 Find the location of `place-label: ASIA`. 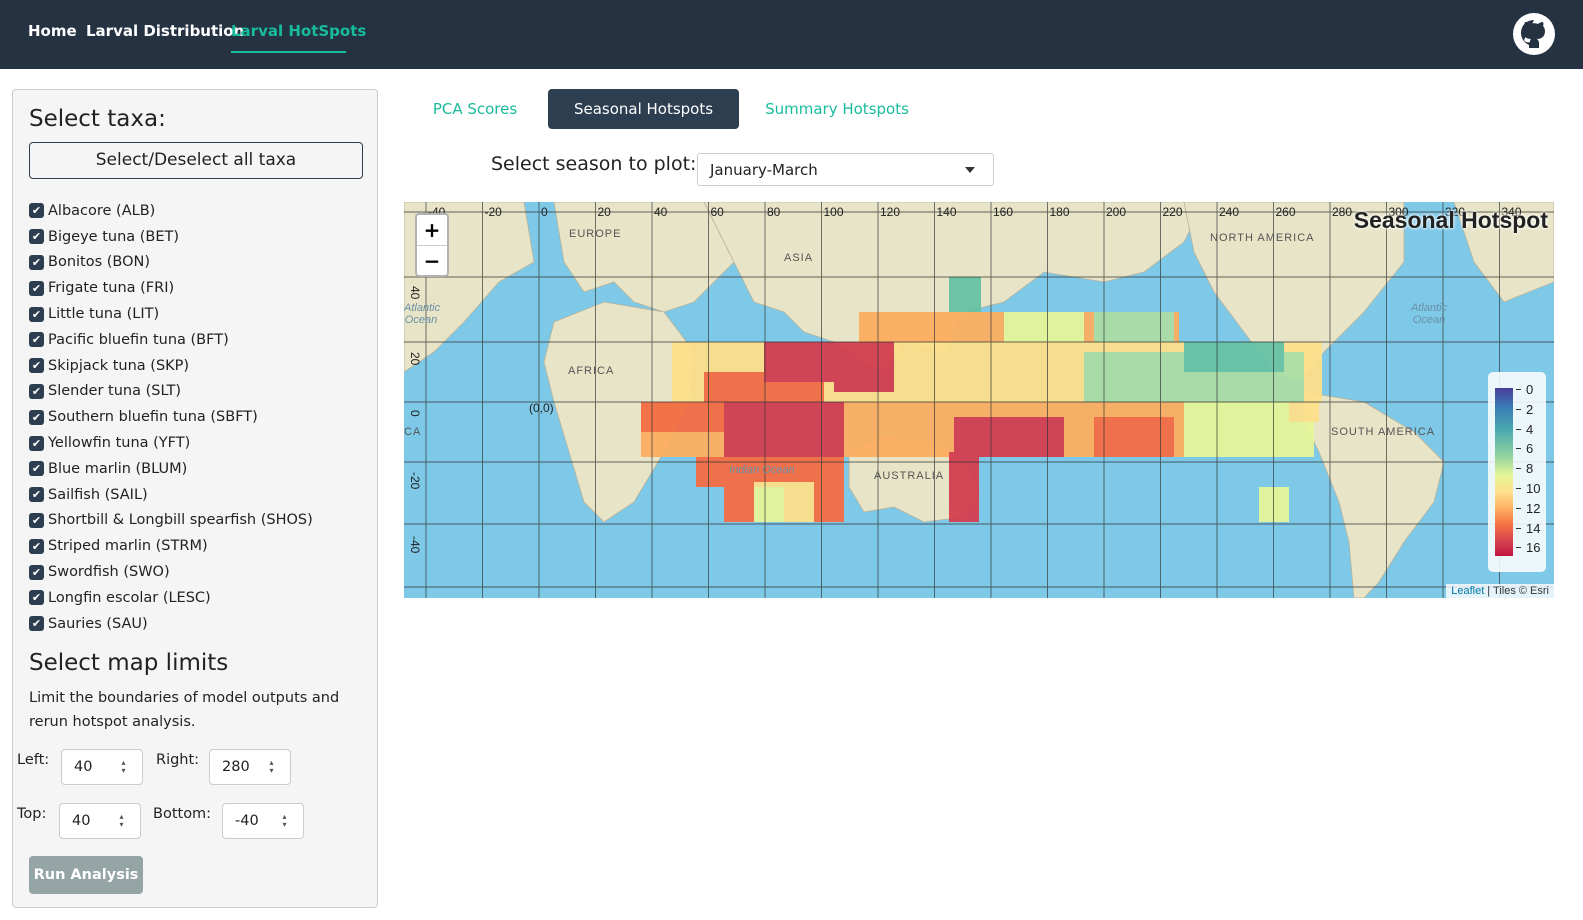

place-label: ASIA is located at coordinates (799, 258).